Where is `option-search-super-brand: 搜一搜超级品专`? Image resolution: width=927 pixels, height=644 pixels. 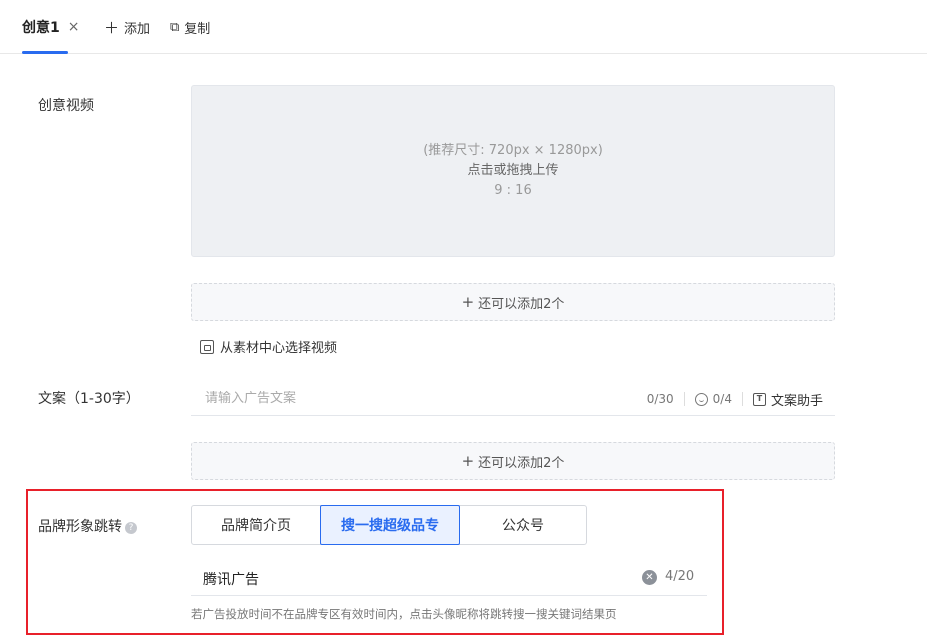 option-search-super-brand: 搜一搜超级品专 is located at coordinates (390, 525).